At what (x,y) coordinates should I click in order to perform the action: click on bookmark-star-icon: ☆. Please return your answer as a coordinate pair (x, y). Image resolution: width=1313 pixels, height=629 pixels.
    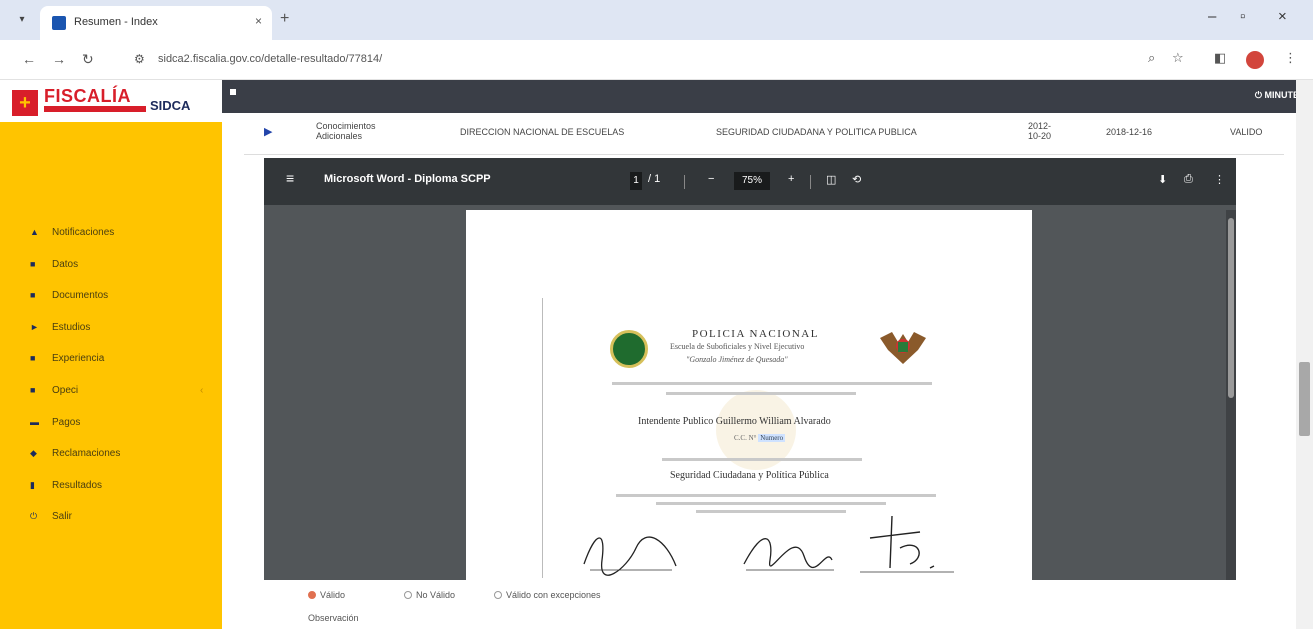
    Looking at the image, I should click on (1178, 58).